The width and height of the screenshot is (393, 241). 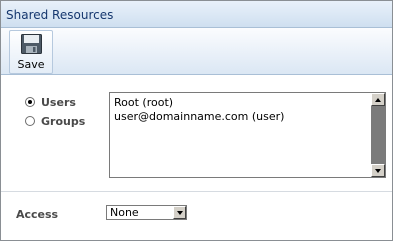 I want to click on access-select: None, so click(x=146, y=212).